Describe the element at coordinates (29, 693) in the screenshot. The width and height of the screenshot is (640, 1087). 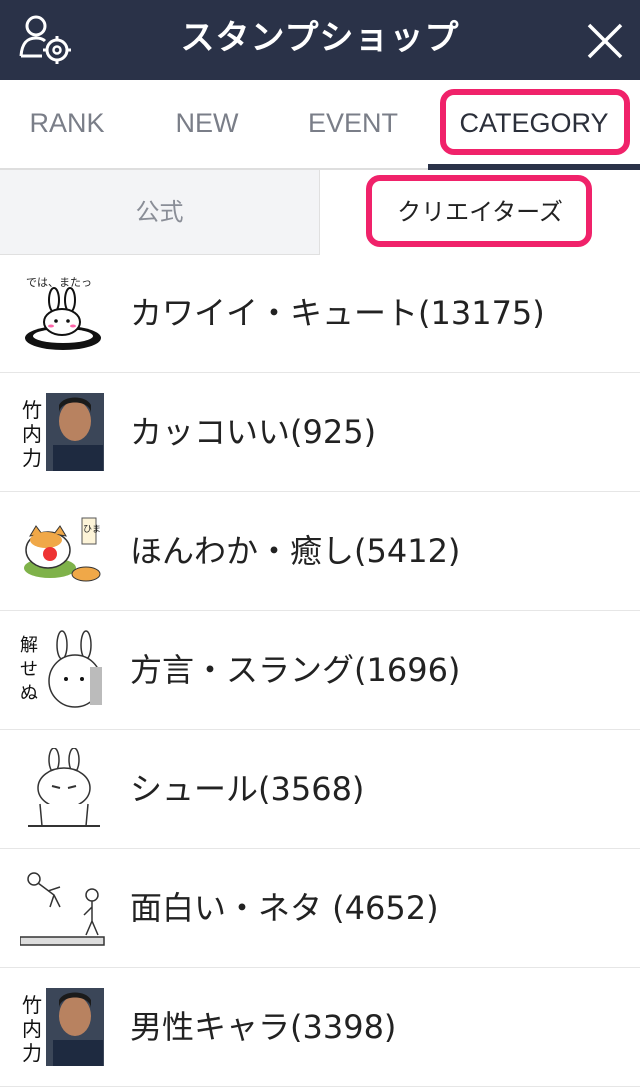
I see `thumb-text-char-3: ぬ` at that location.